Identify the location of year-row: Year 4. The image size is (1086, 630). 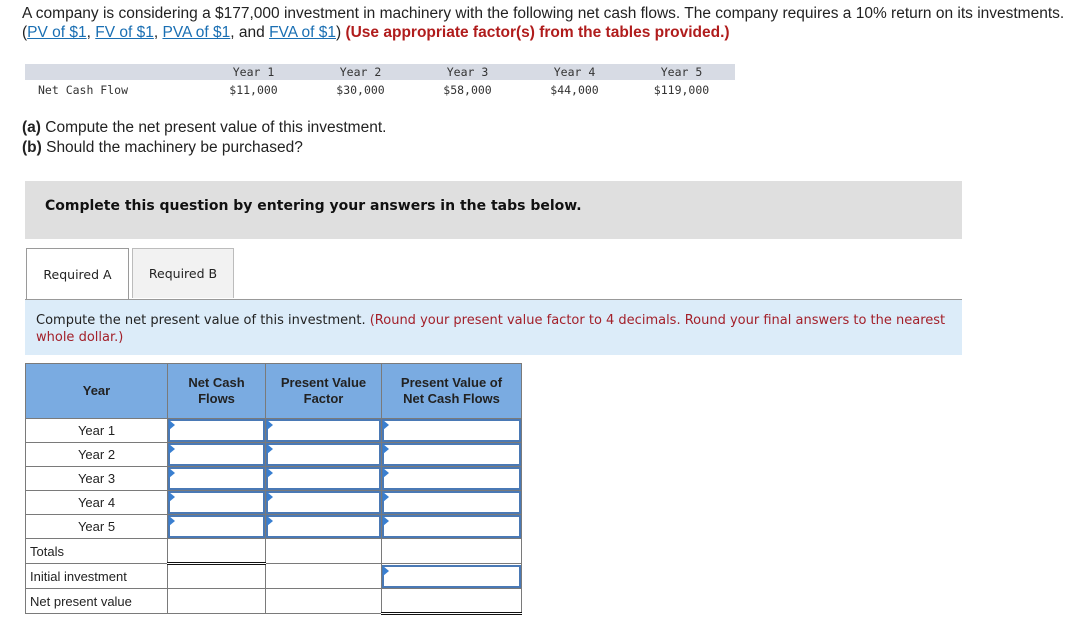
(273, 502).